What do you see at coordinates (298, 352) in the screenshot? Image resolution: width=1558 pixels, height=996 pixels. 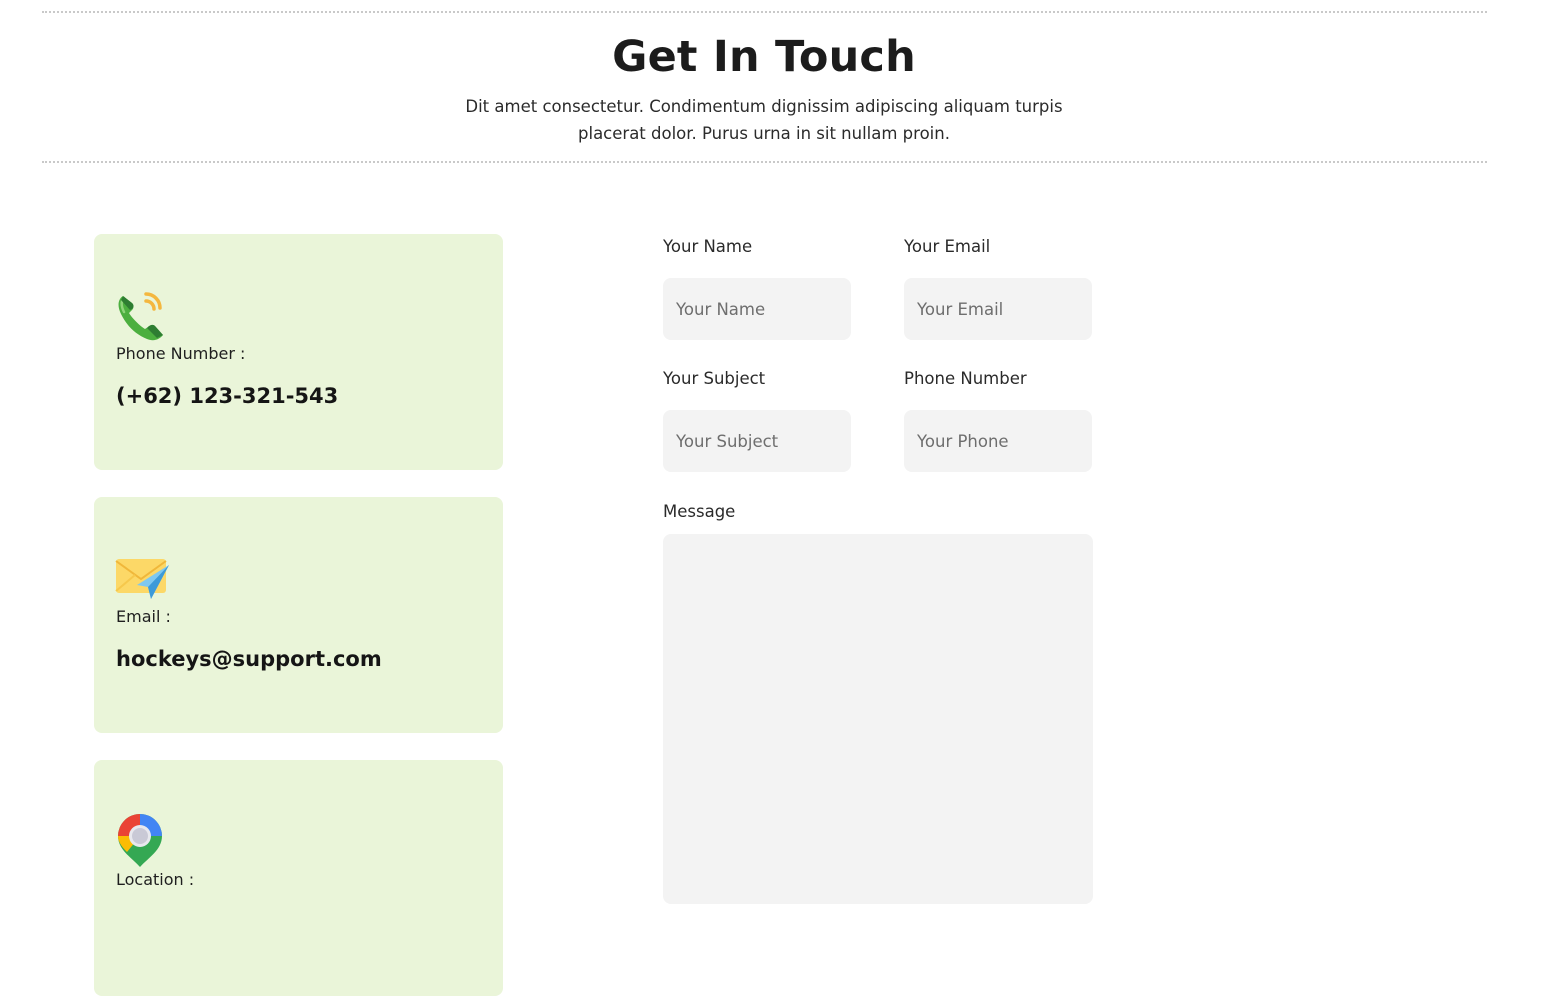 I see `contact-card-phone: Phone Number : (+62) 123-321-543` at bounding box center [298, 352].